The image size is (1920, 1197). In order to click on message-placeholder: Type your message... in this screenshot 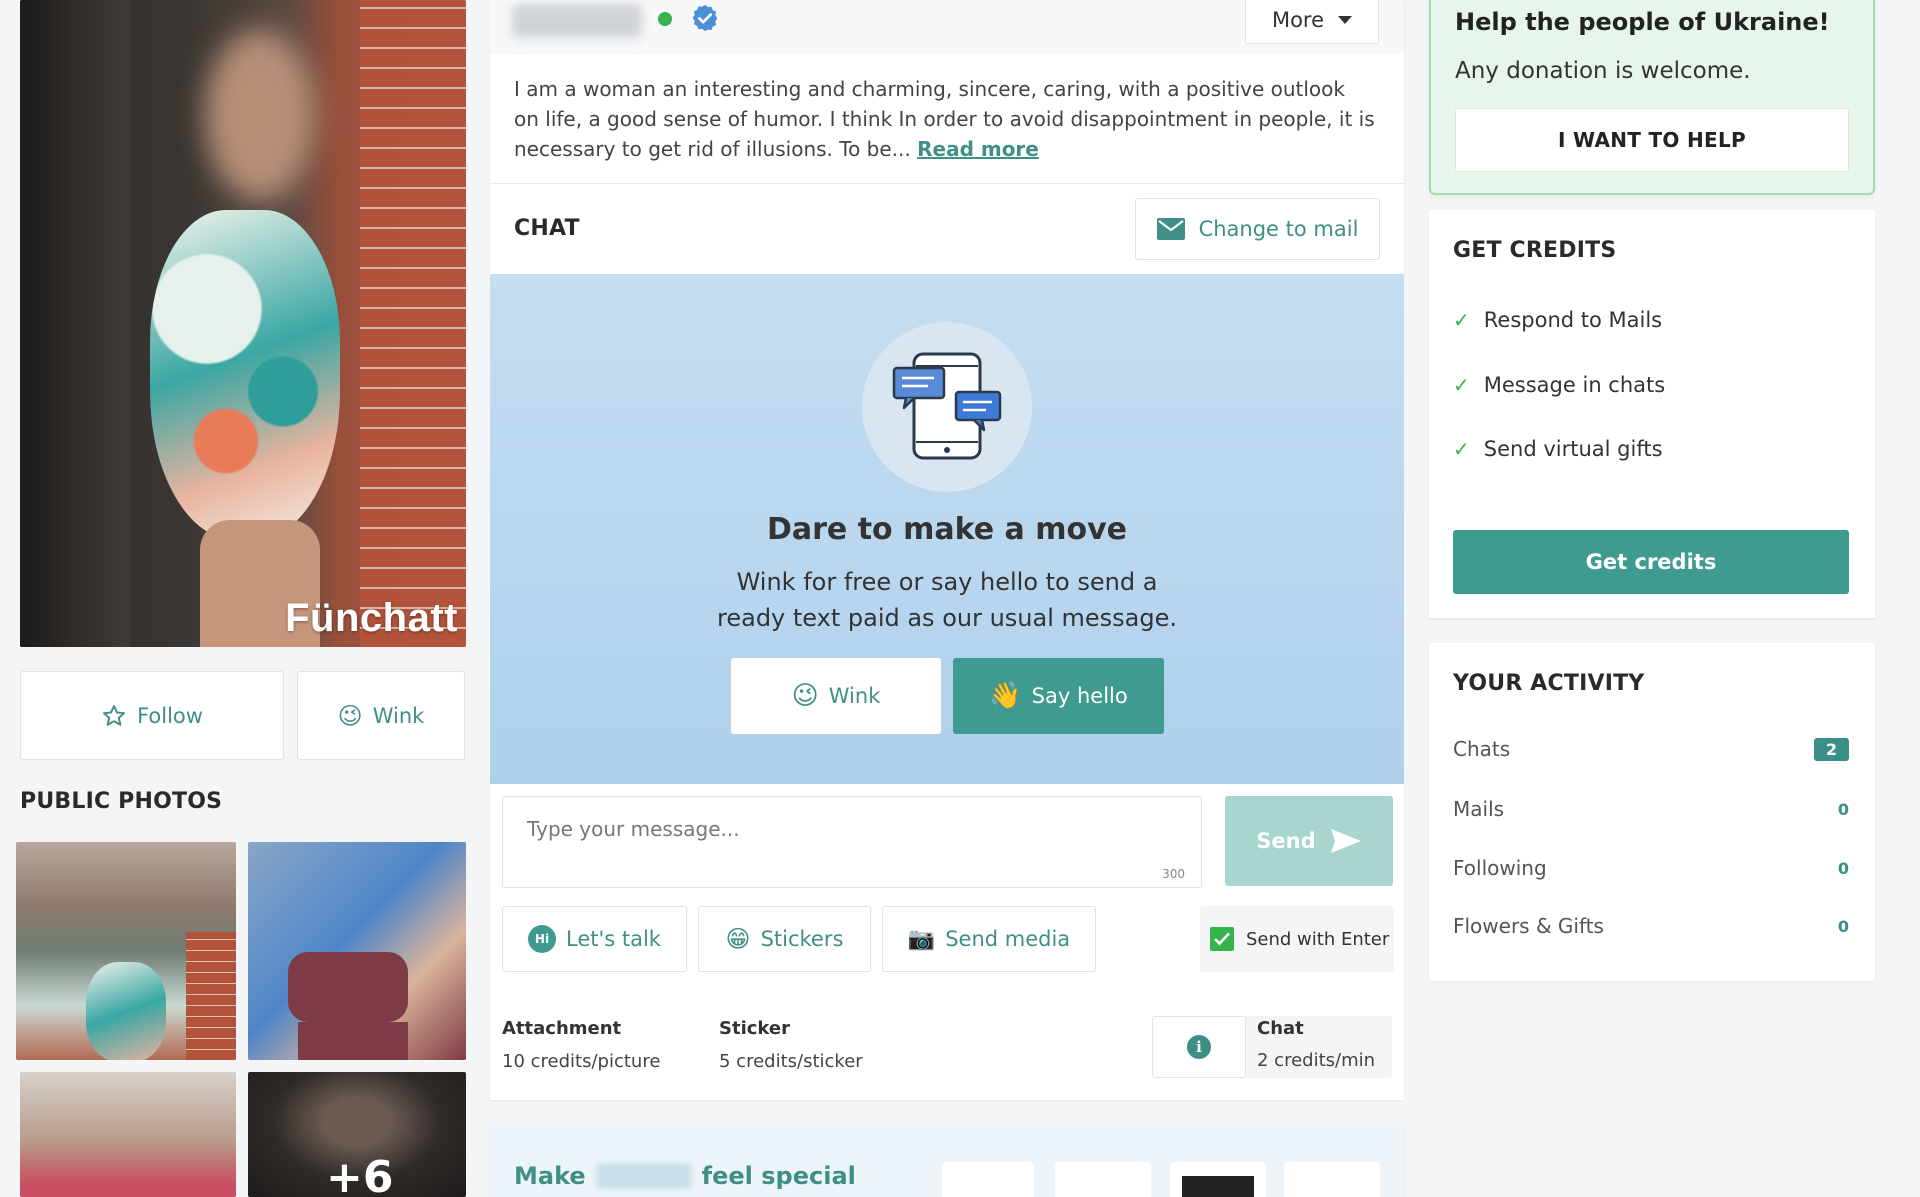, I will do `click(633, 829)`.